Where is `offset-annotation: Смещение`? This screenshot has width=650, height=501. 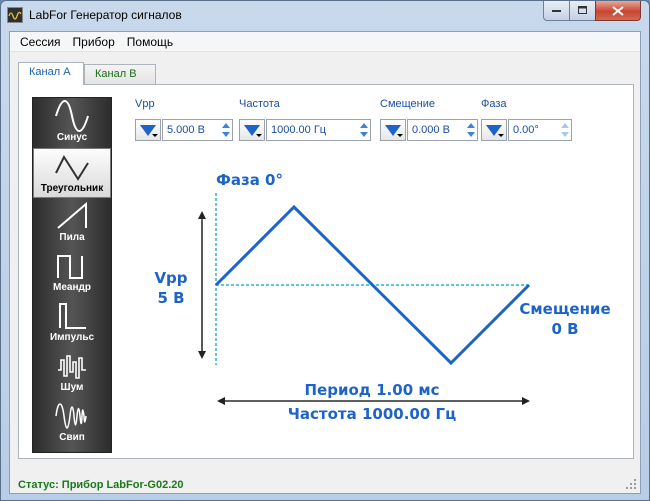 offset-annotation: Смещение is located at coordinates (564, 309).